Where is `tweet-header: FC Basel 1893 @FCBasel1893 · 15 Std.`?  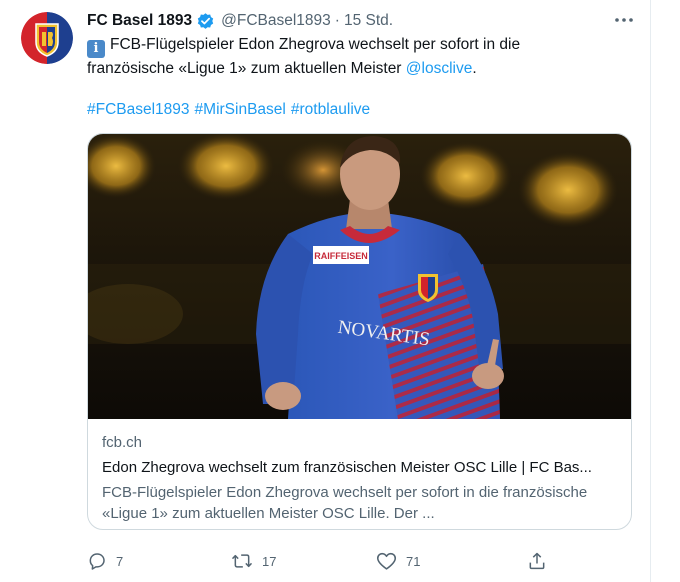 tweet-header: FC Basel 1893 @FCBasel1893 · 15 Std. is located at coordinates (240, 21).